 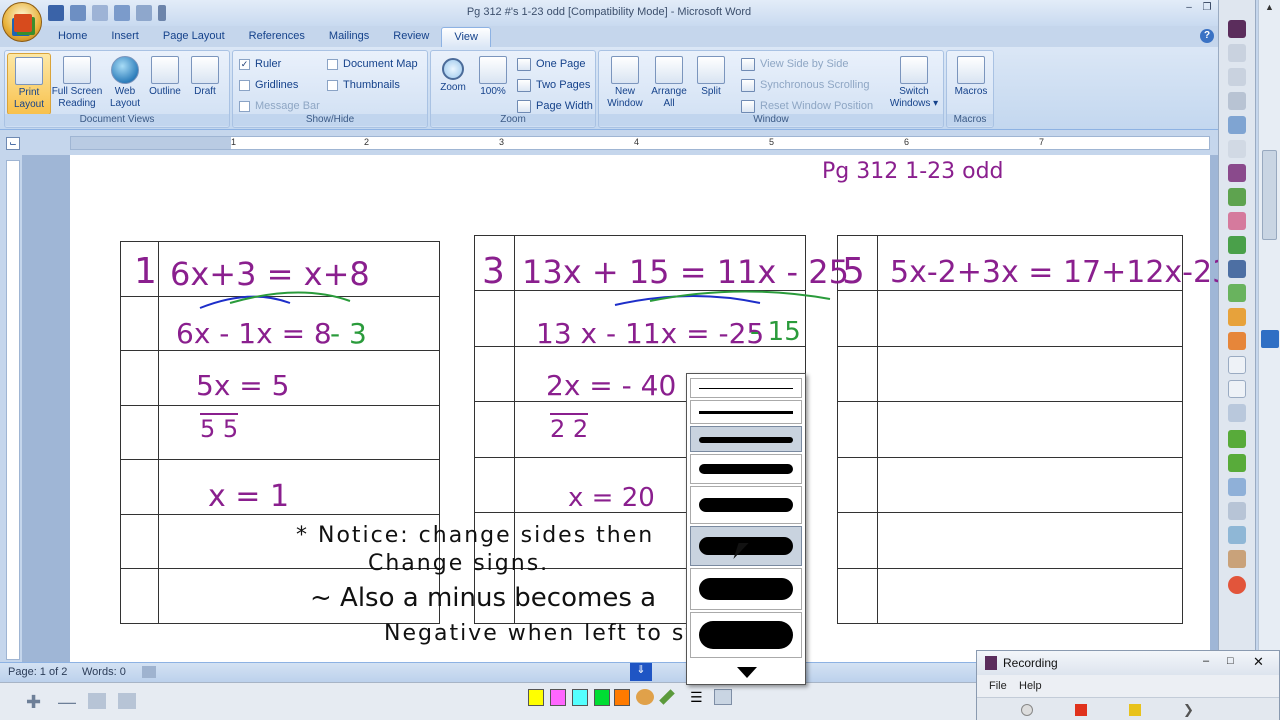 I want to click on full-screen-reading-button: Full Screen Reading, so click(x=77, y=84).